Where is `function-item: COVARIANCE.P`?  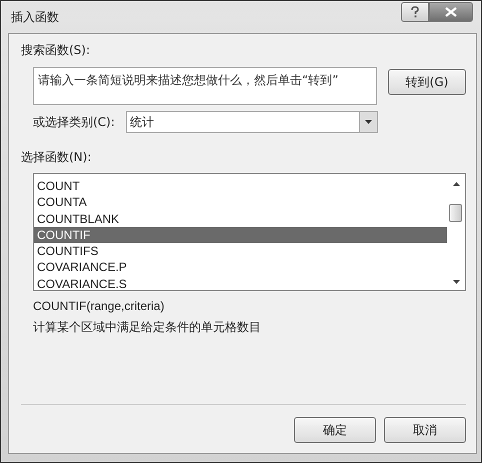
function-item: COVARIANCE.P is located at coordinates (240, 267).